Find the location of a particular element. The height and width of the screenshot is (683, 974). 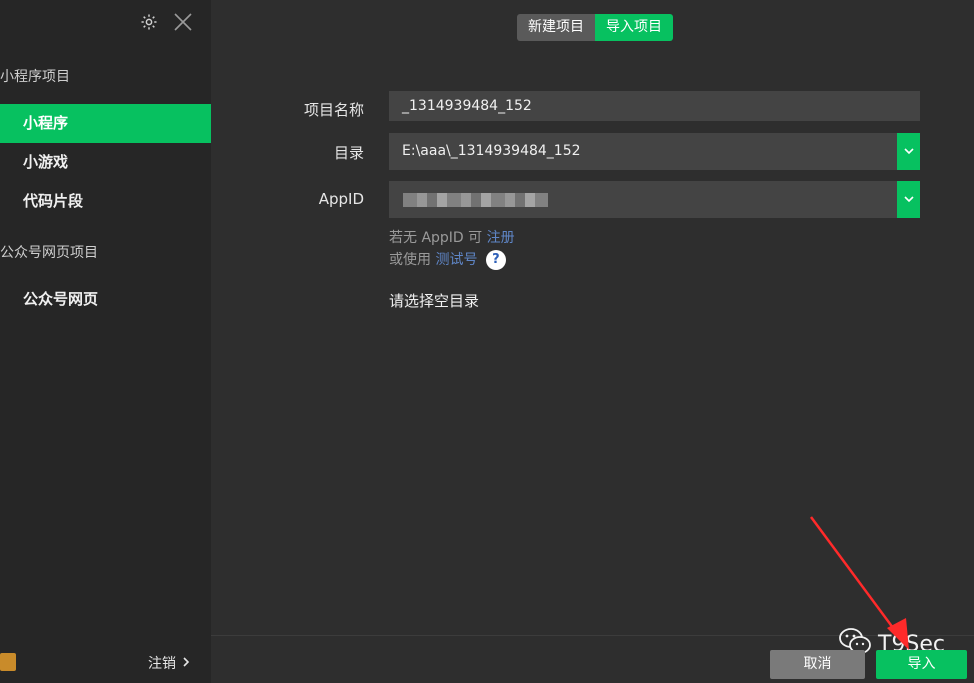

window-controls is located at coordinates (166, 22).